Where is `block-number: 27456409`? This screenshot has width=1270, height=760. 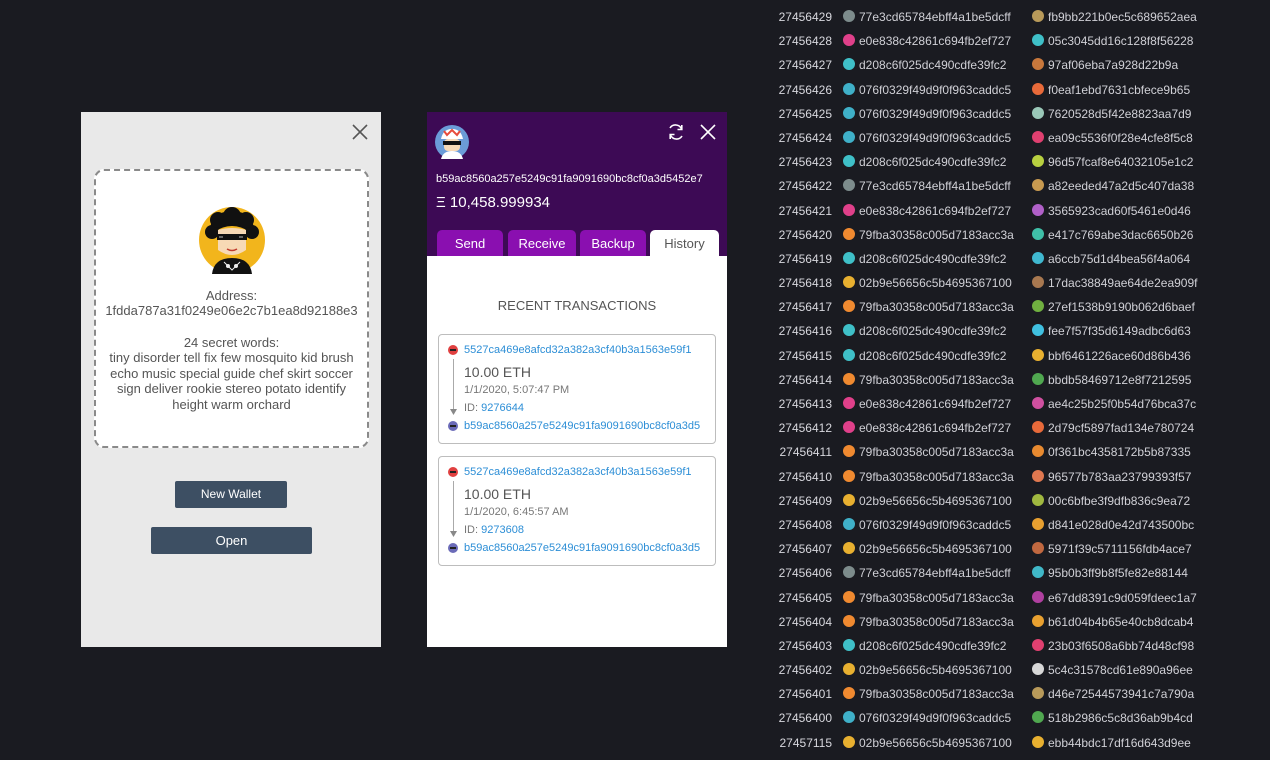
block-number: 27456409 is located at coordinates (801, 501).